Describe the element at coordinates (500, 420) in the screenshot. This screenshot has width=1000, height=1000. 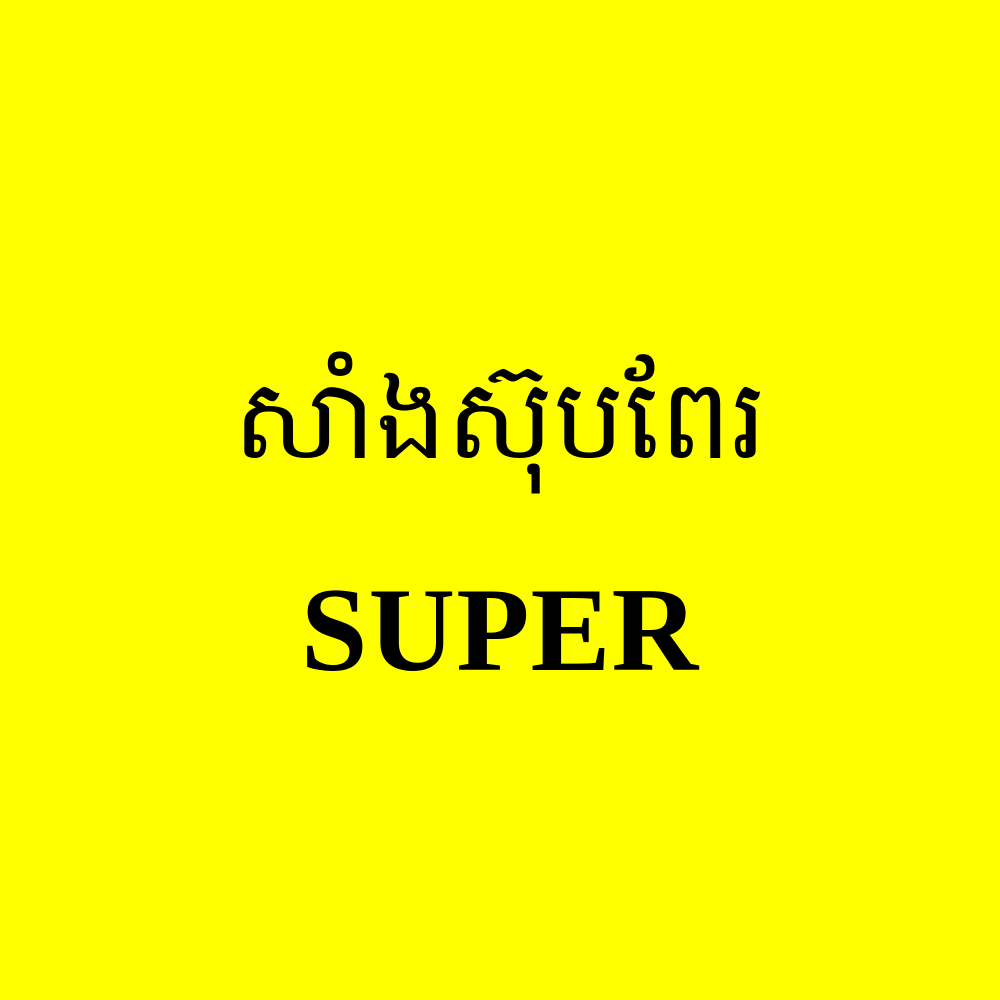
I see `khmer-title: សាំងស៊ុបពែរ` at that location.